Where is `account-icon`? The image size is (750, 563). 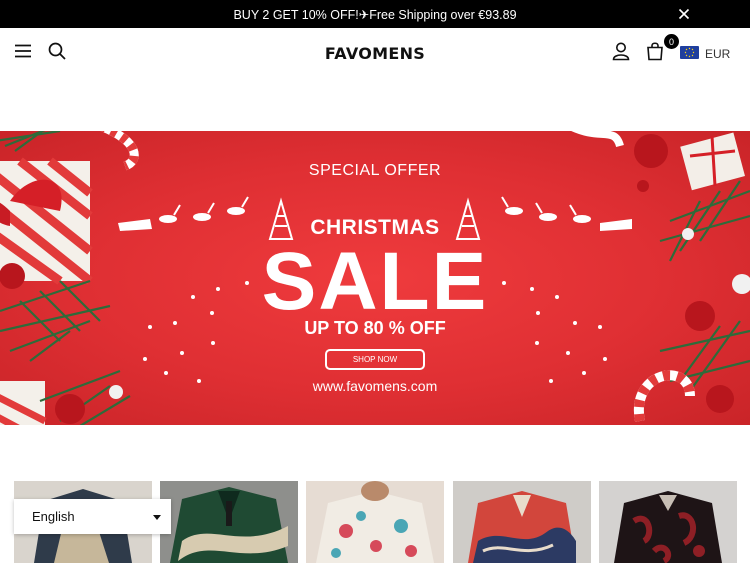
account-icon is located at coordinates (621, 51).